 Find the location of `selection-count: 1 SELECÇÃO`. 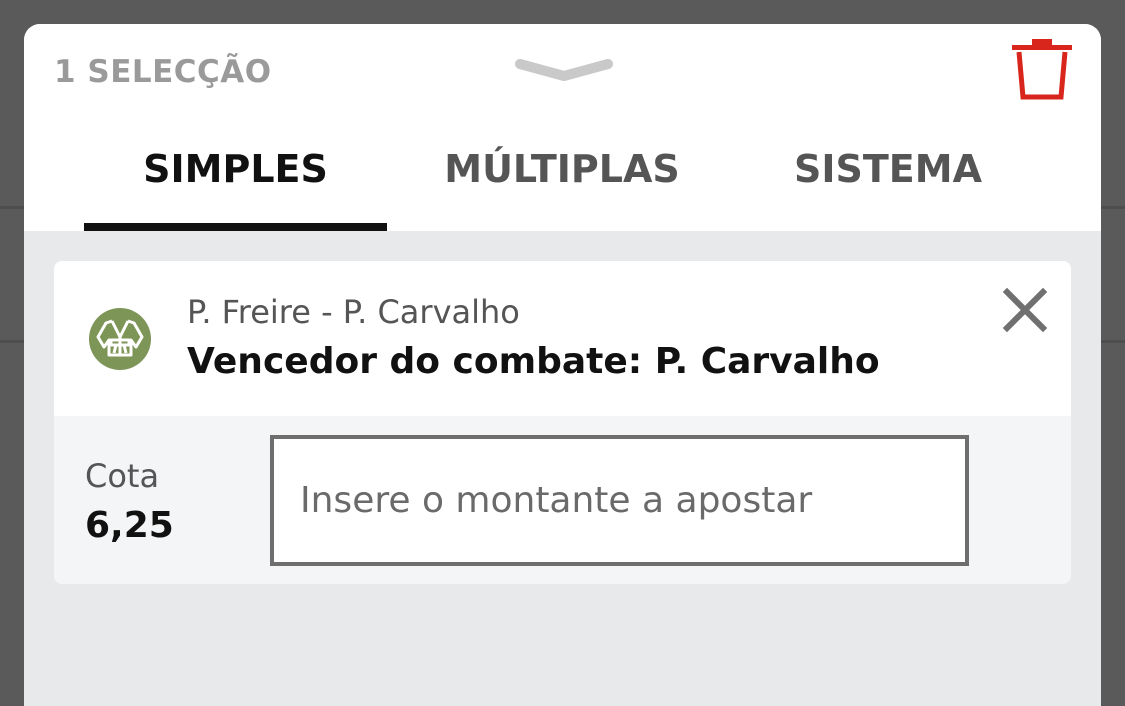

selection-count: 1 SELECÇÃO is located at coordinates (163, 72).